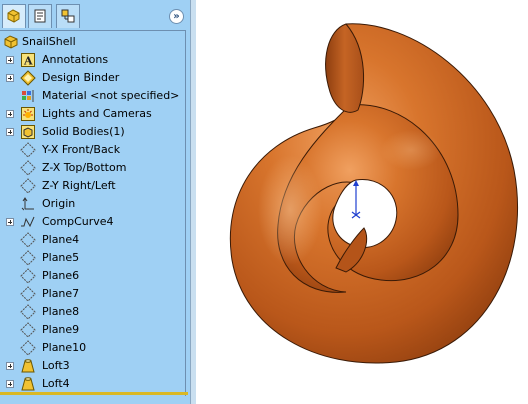 This screenshot has height=404, width=528. What do you see at coordinates (81, 149) in the screenshot?
I see `tree-item-label: Y-X Front/Back` at bounding box center [81, 149].